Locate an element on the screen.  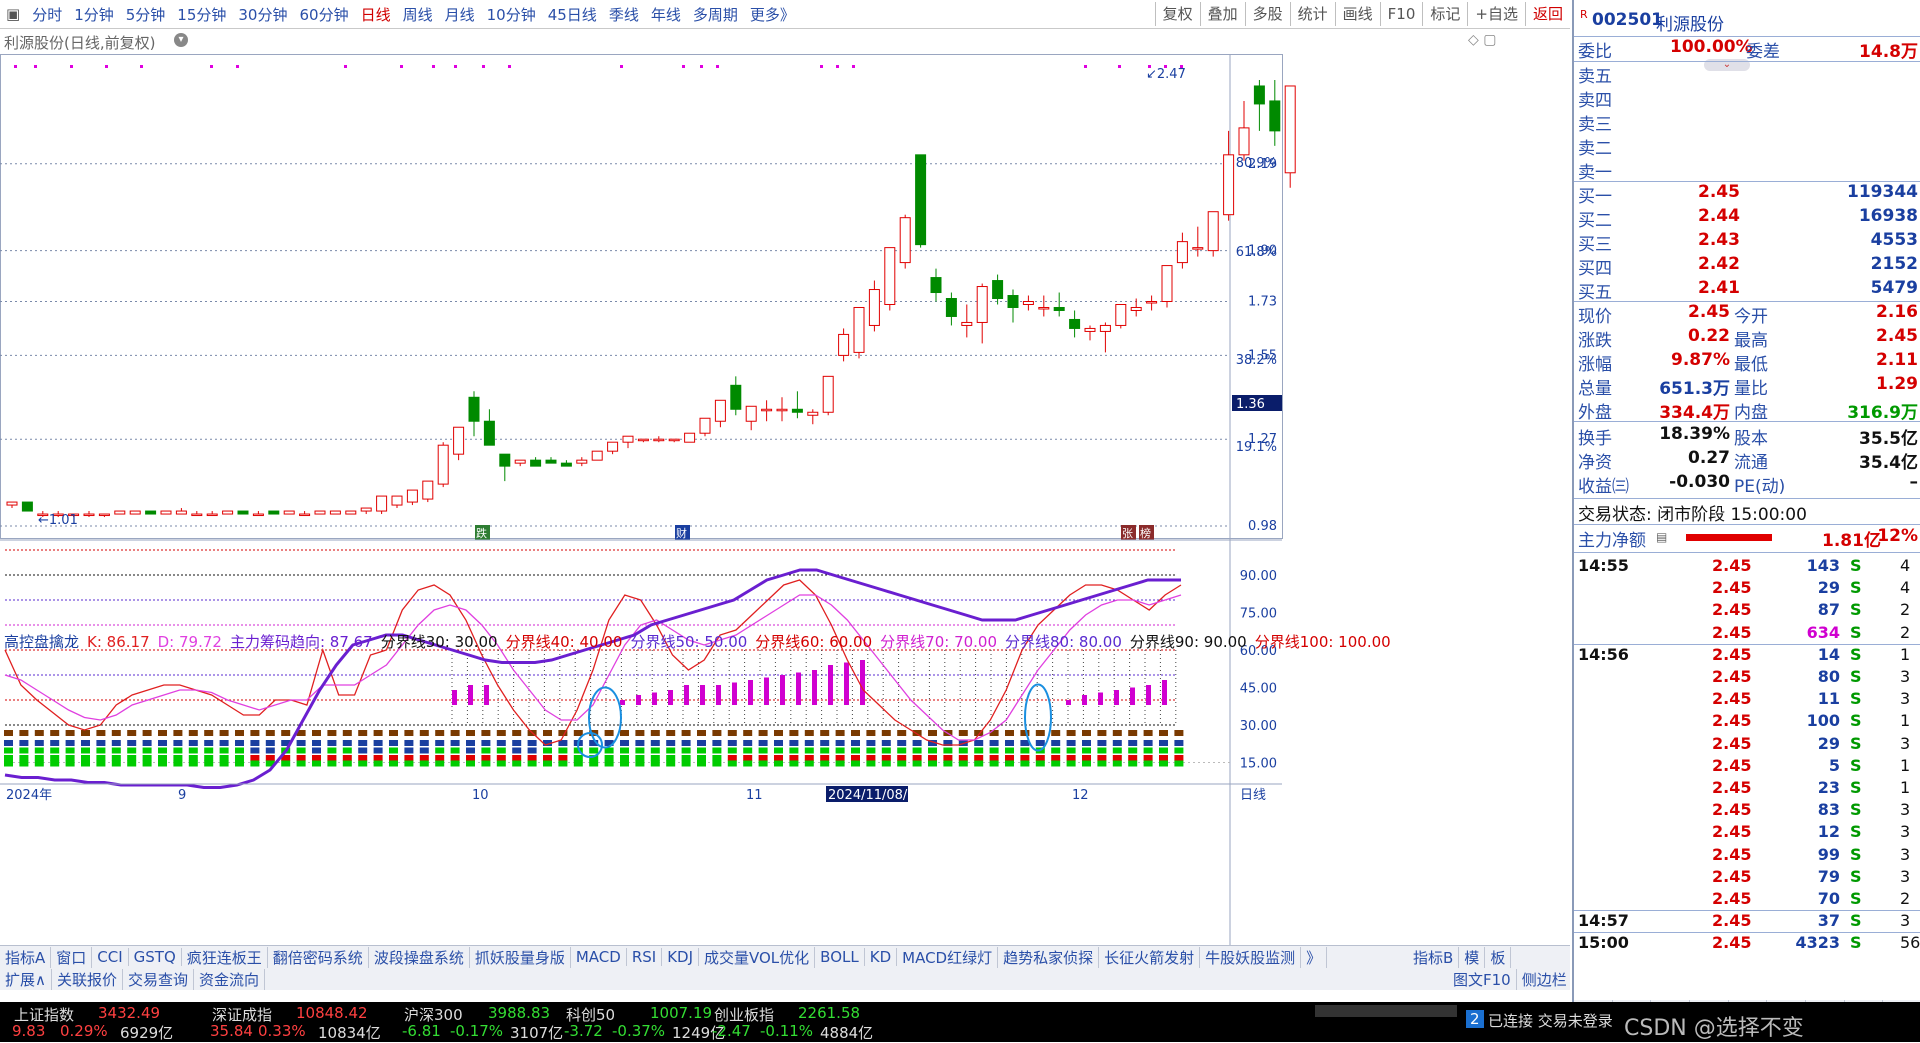
toolbar-button-7: +自选 is located at coordinates (1496, 14).